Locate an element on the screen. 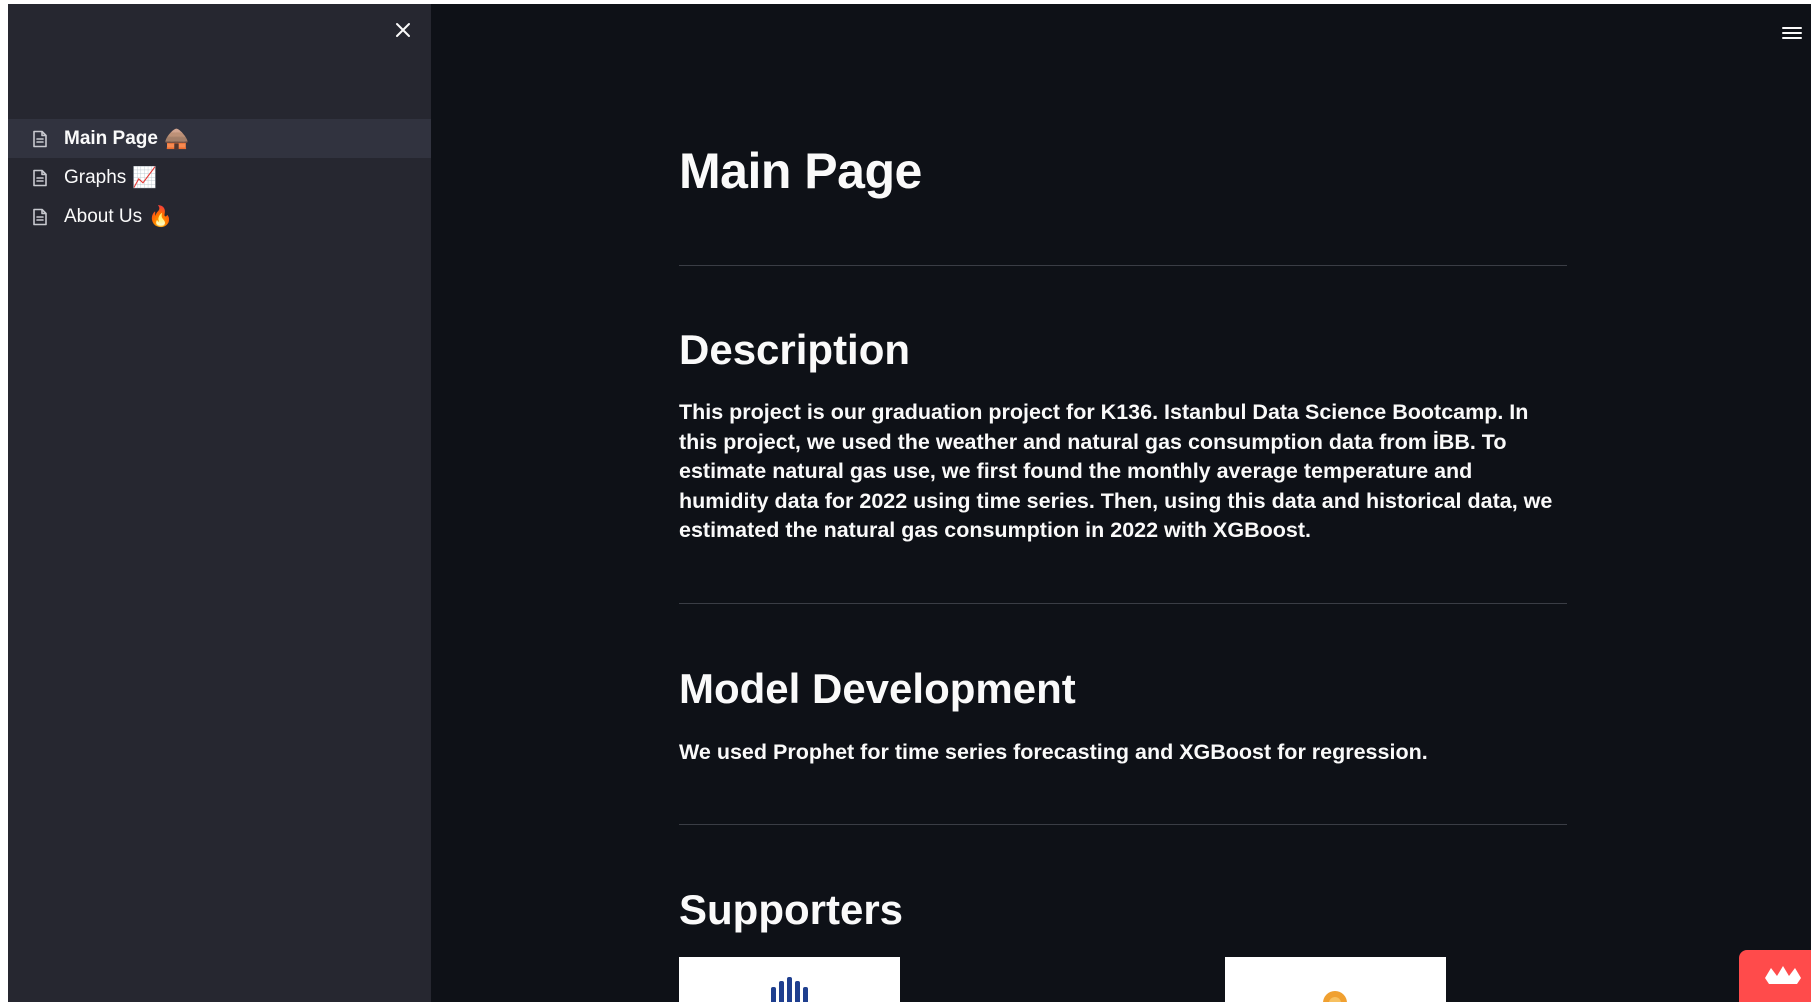  model-development-heading: Model Development is located at coordinates (877, 688).